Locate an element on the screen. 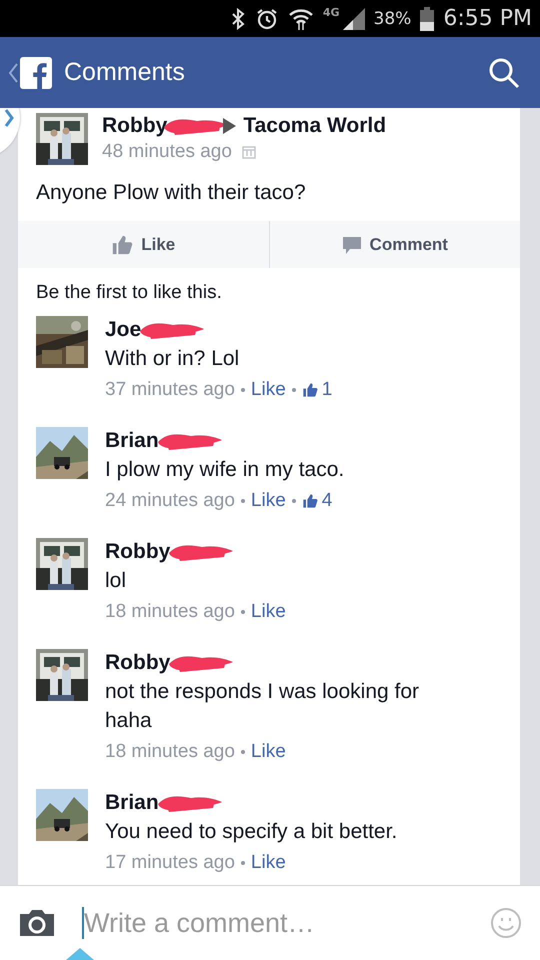  camera-icon is located at coordinates (37, 923).